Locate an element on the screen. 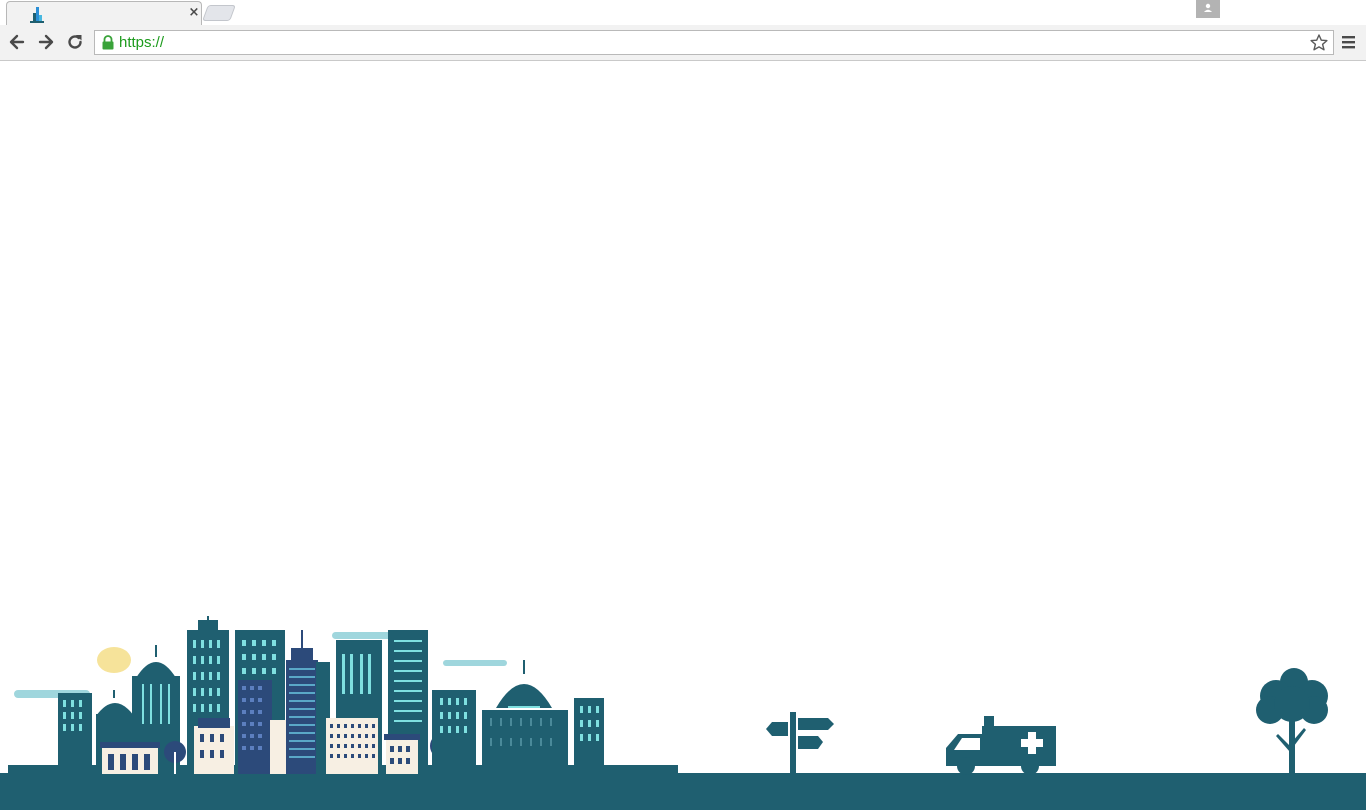 This screenshot has height=810, width=1366. menu-icon is located at coordinates (1349, 42).